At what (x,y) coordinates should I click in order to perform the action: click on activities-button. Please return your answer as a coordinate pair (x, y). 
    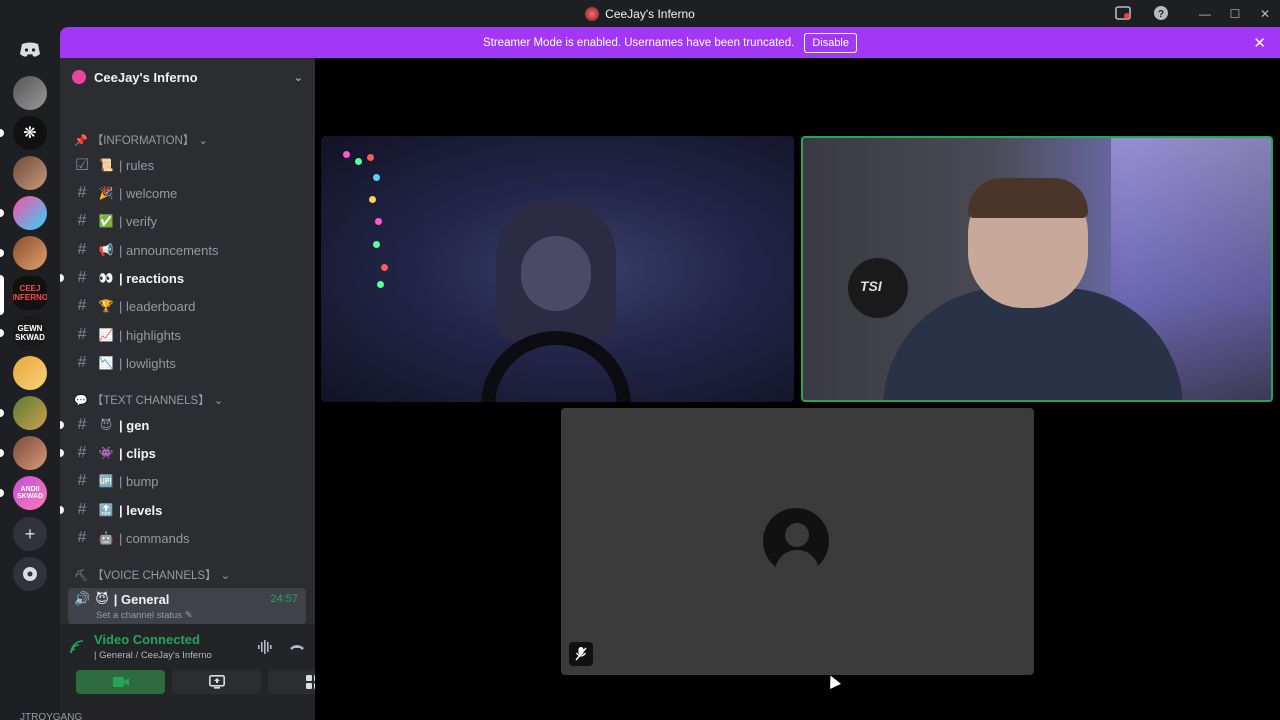
    Looking at the image, I should click on (291, 682).